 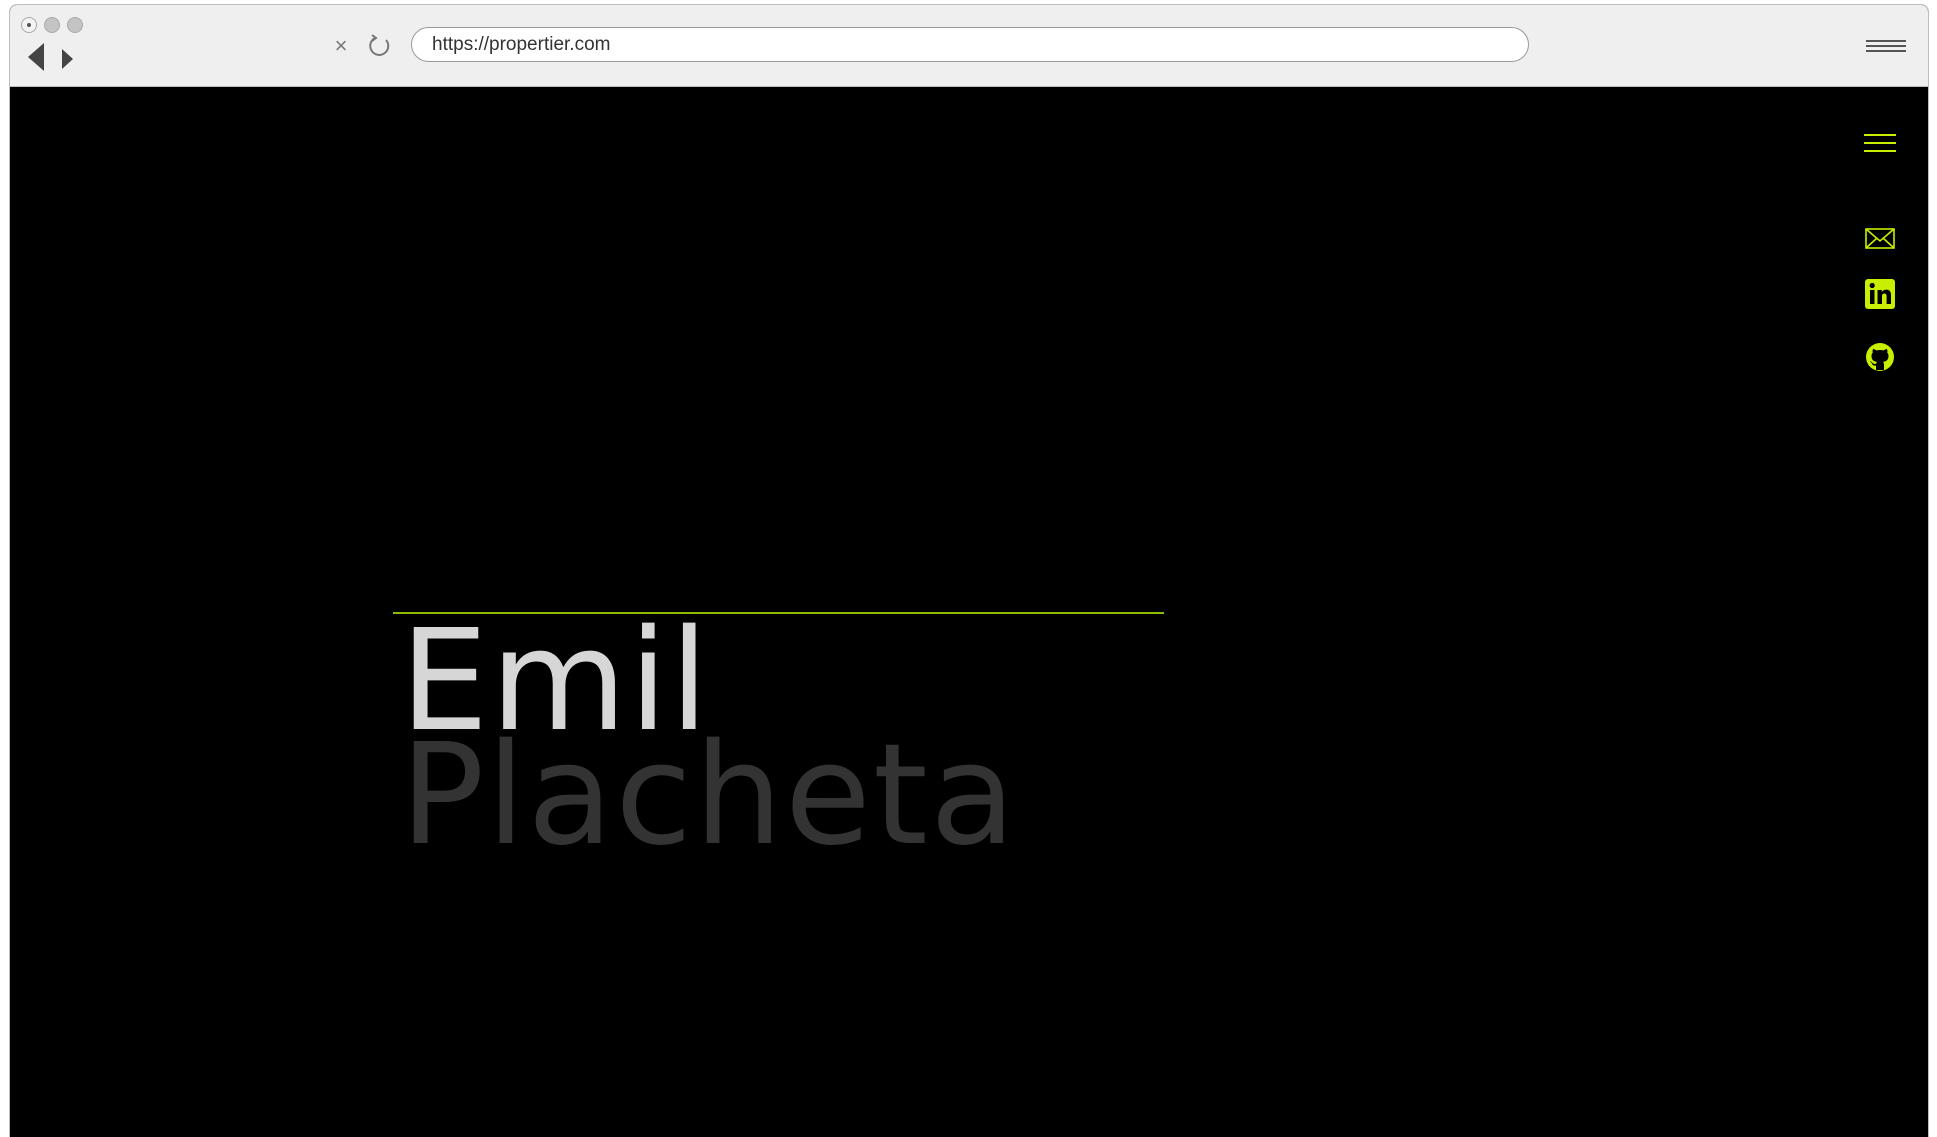 What do you see at coordinates (709, 795) in the screenshot?
I see `hero-last-name: Placheta` at bounding box center [709, 795].